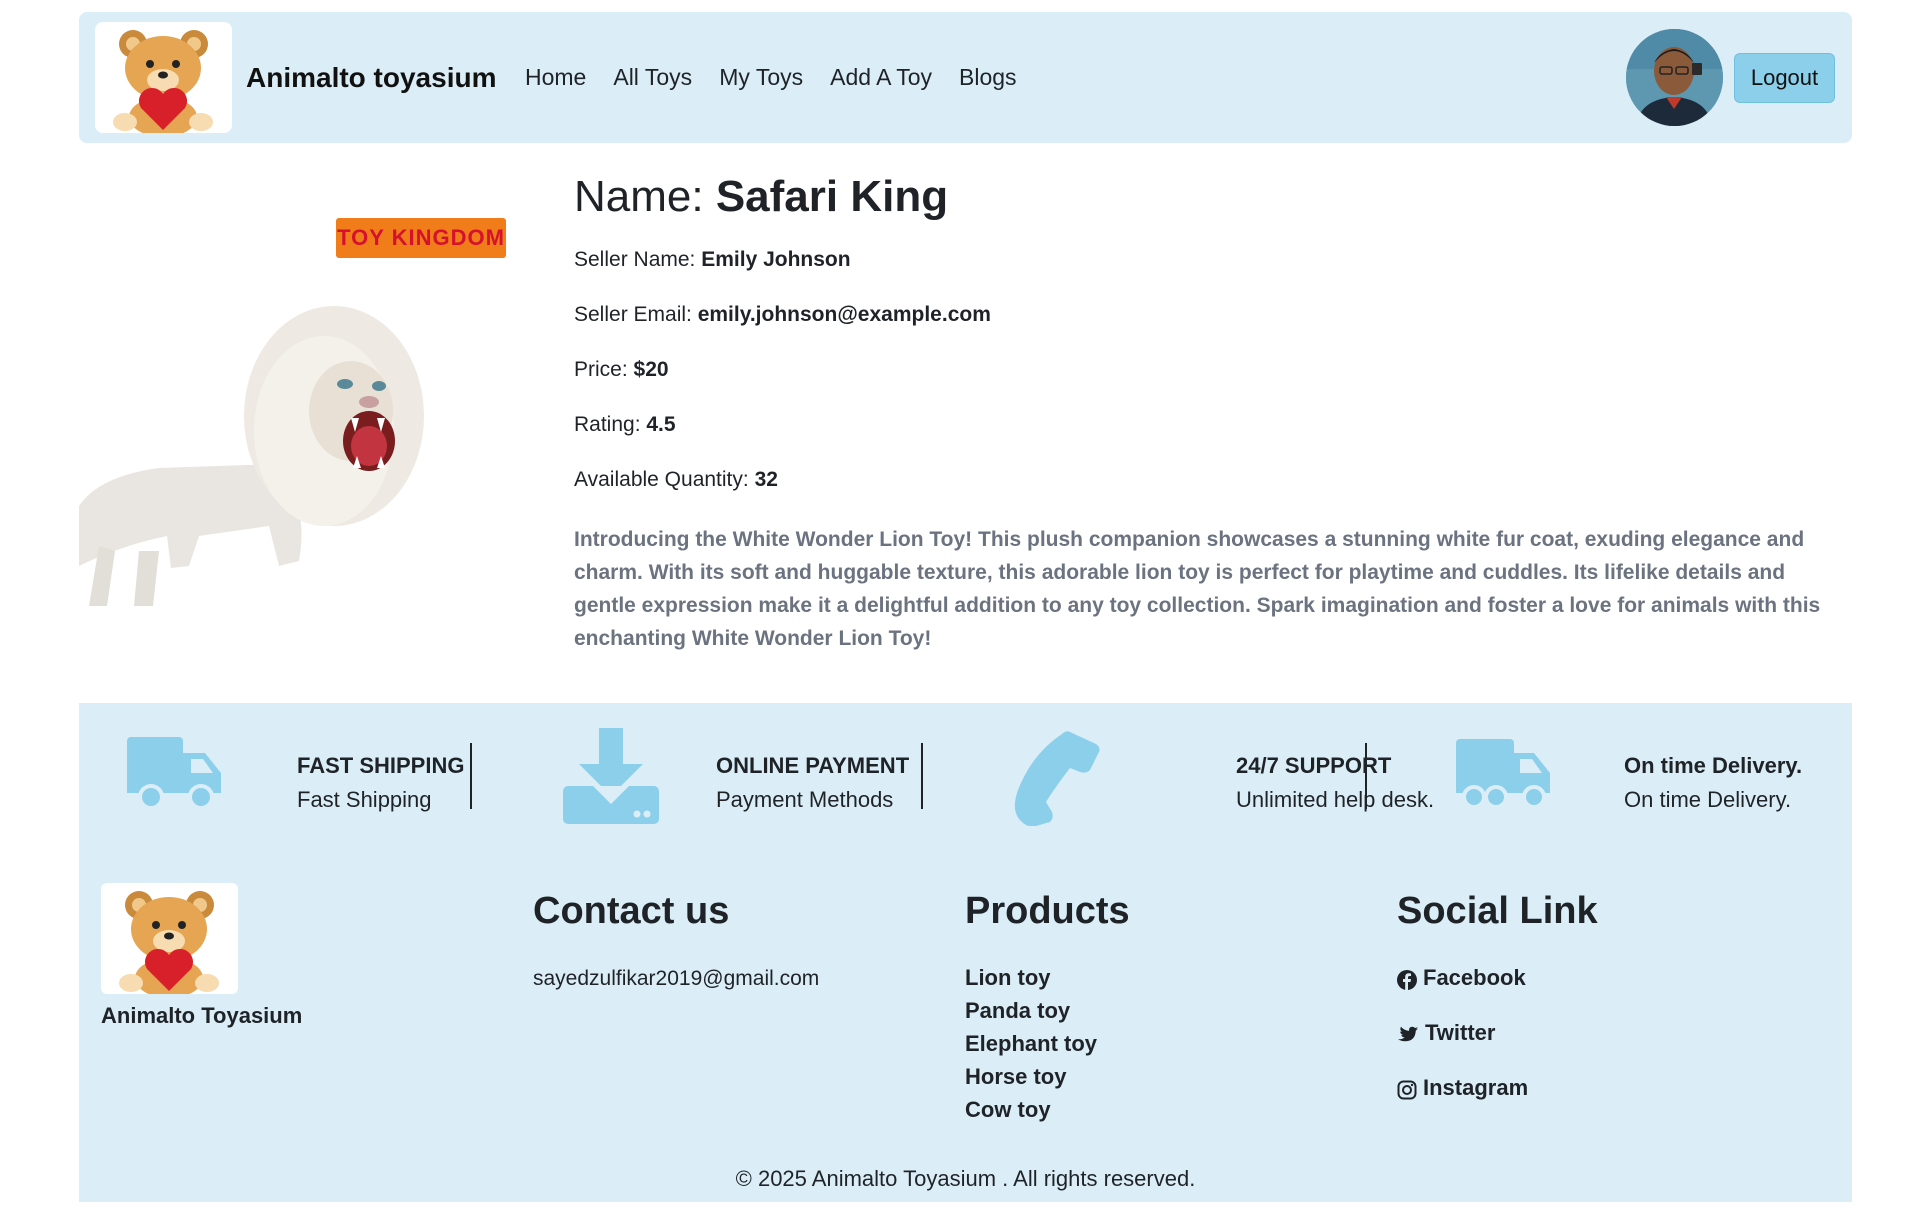 The width and height of the screenshot is (1922, 1219). What do you see at coordinates (1031, 1080) in the screenshot?
I see `product-link-horse: Horse toy` at bounding box center [1031, 1080].